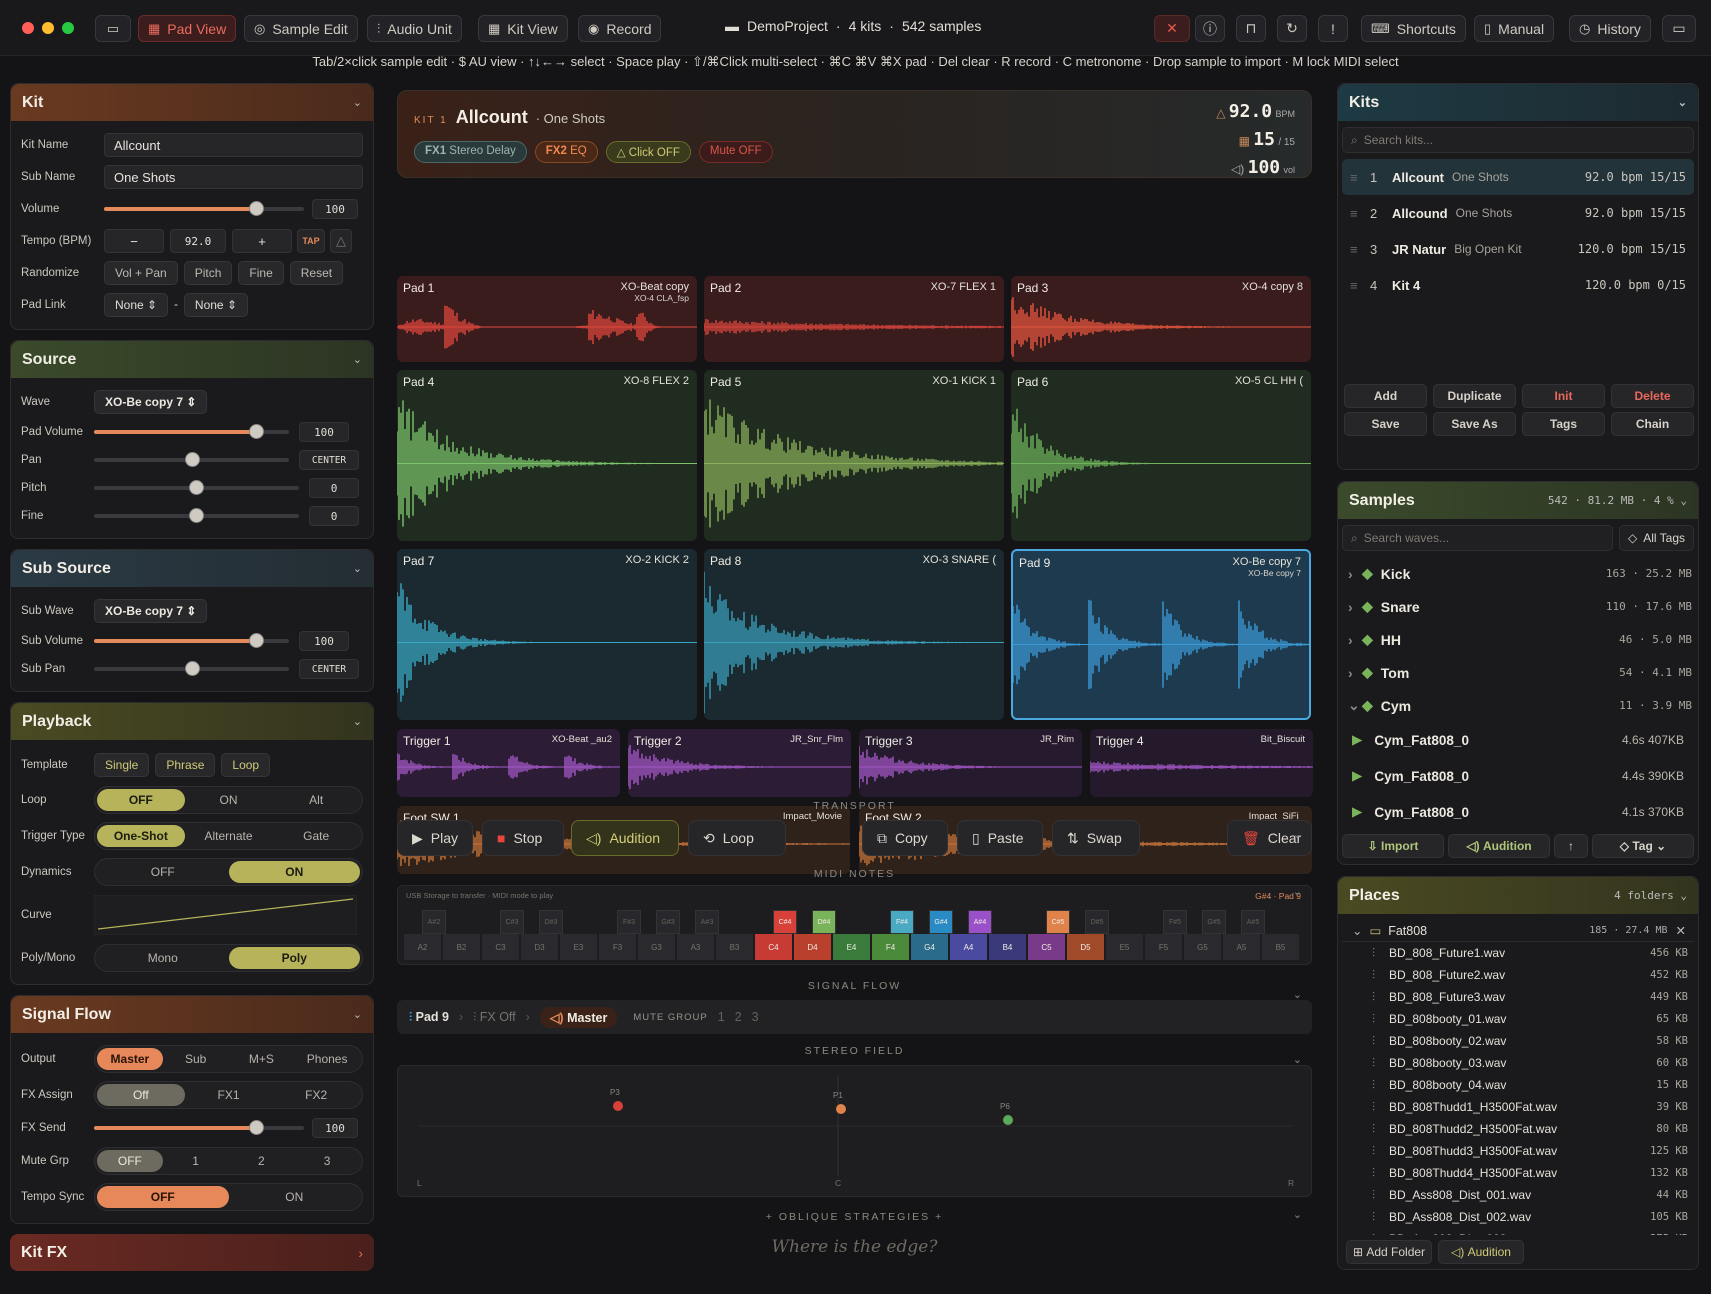 This screenshot has height=1294, width=1711. Describe the element at coordinates (341, 241) in the screenshot. I see `metronome-button: △` at that location.